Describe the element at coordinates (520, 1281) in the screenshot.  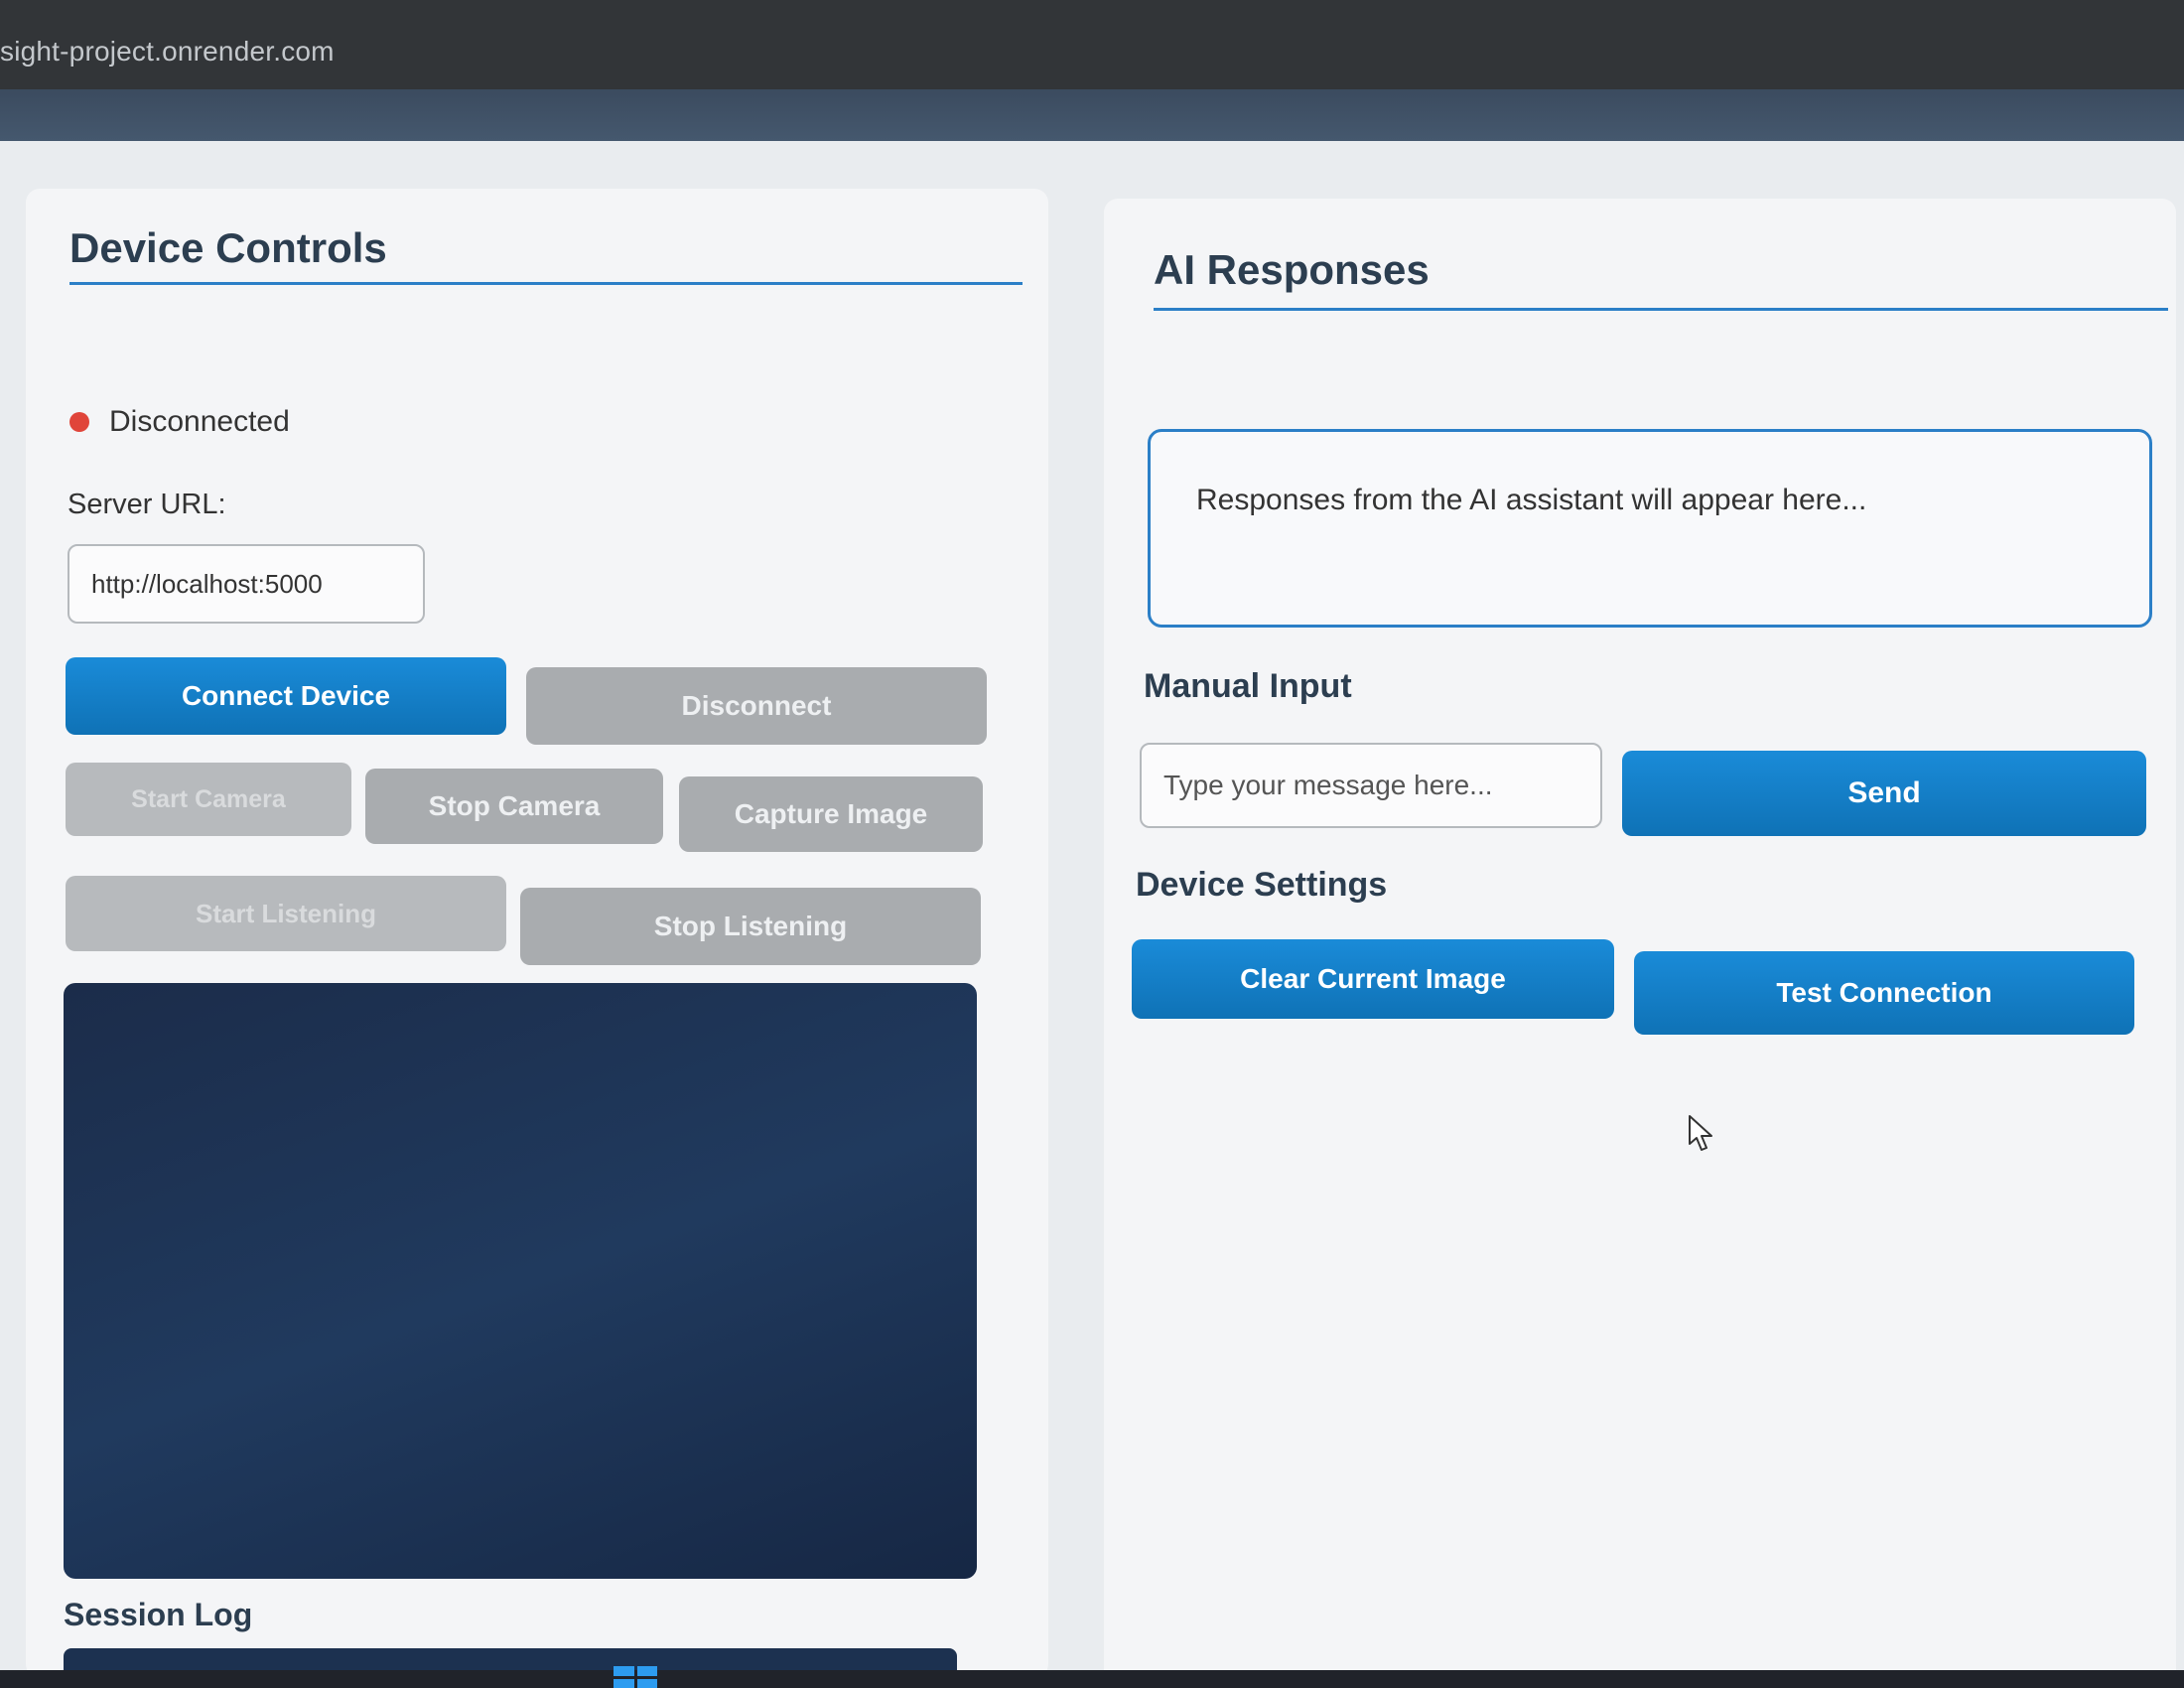
I see `camera-preview` at that location.